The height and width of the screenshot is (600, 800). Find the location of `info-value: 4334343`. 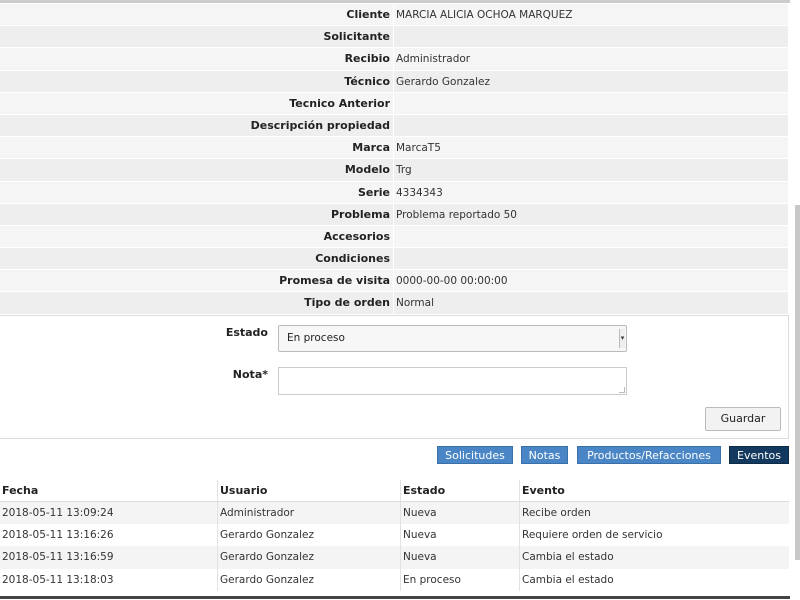

info-value: 4334343 is located at coordinates (419, 192).